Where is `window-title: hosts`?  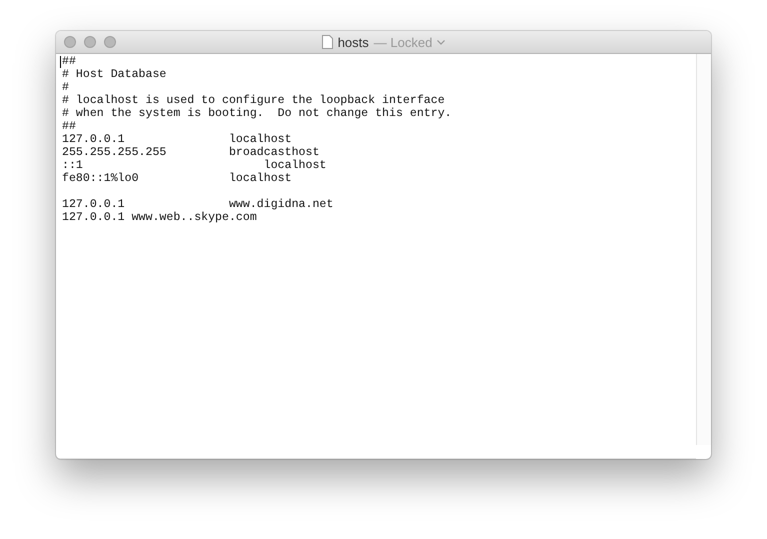 window-title: hosts is located at coordinates (353, 42).